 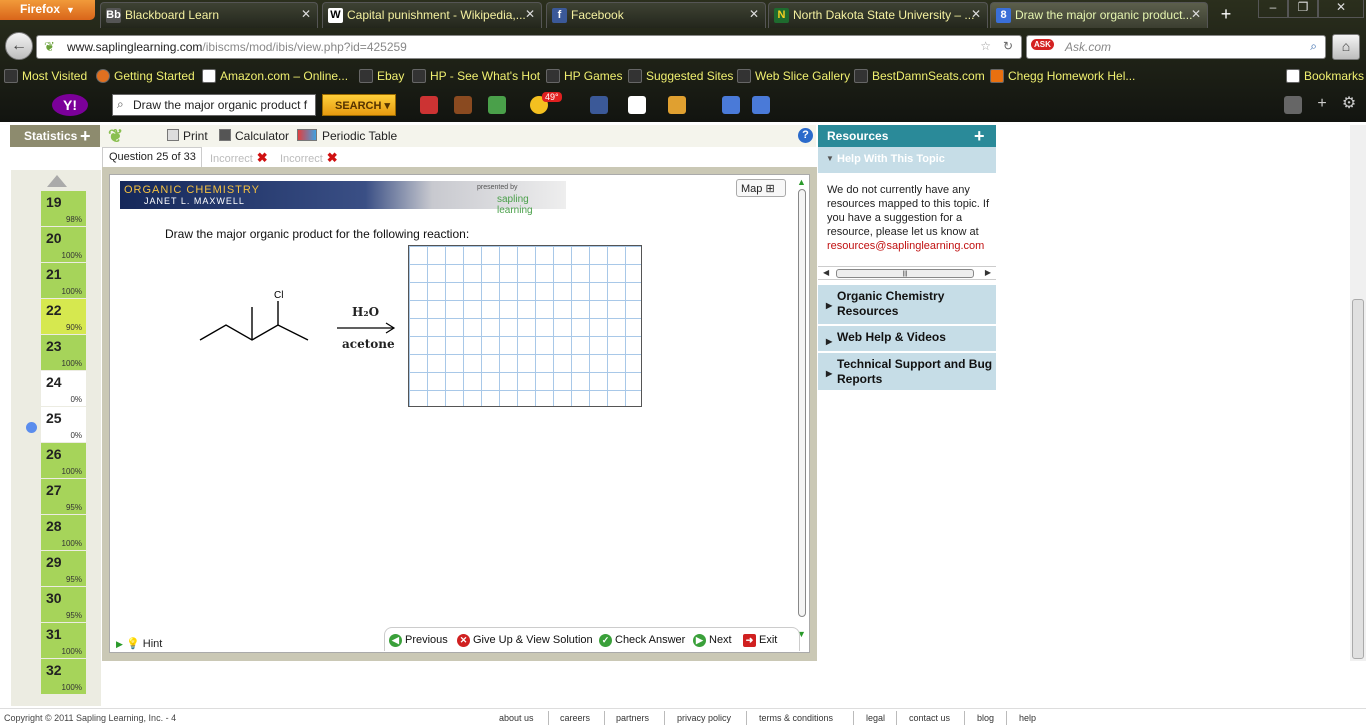 I want to click on maximize-button: ❐, so click(x=1303, y=9).